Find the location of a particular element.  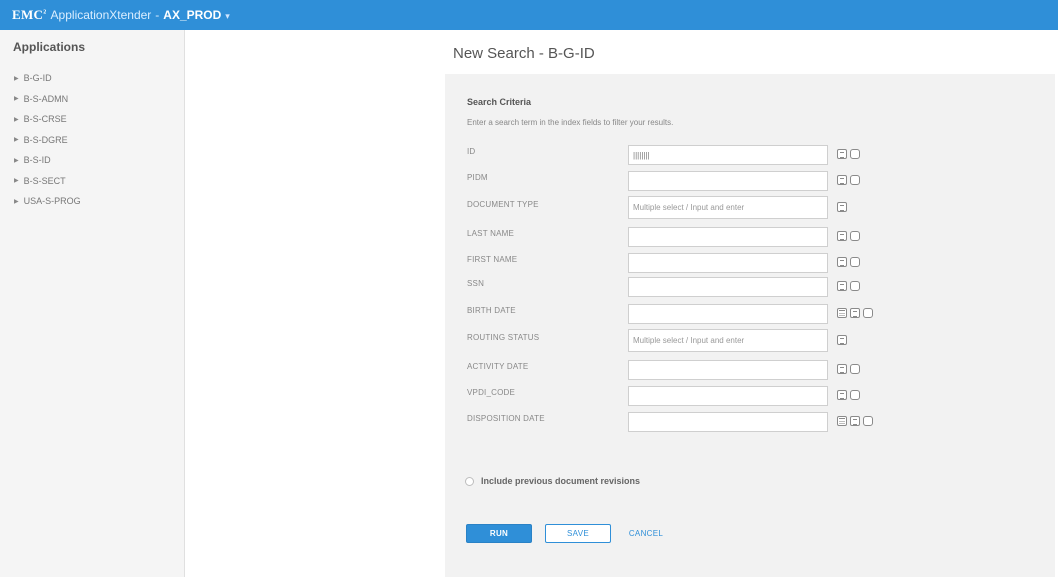

sidebar-item-b-s-admn: ▶ B-S-ADMN is located at coordinates (47, 99).